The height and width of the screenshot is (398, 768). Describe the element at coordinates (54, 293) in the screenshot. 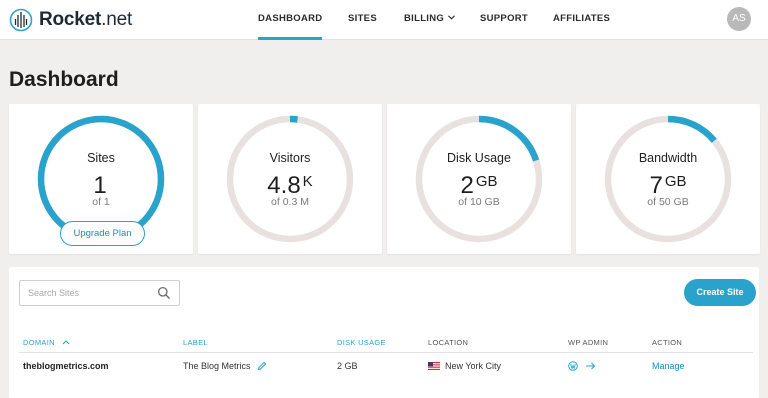

I see `search-placeholder: Search Sites` at that location.